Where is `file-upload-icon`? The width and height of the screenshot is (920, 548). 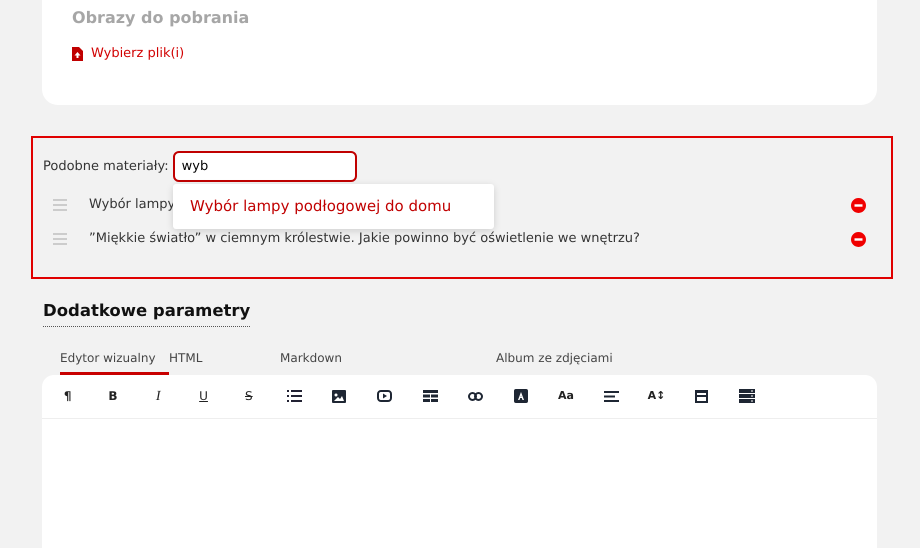
file-upload-icon is located at coordinates (77, 53).